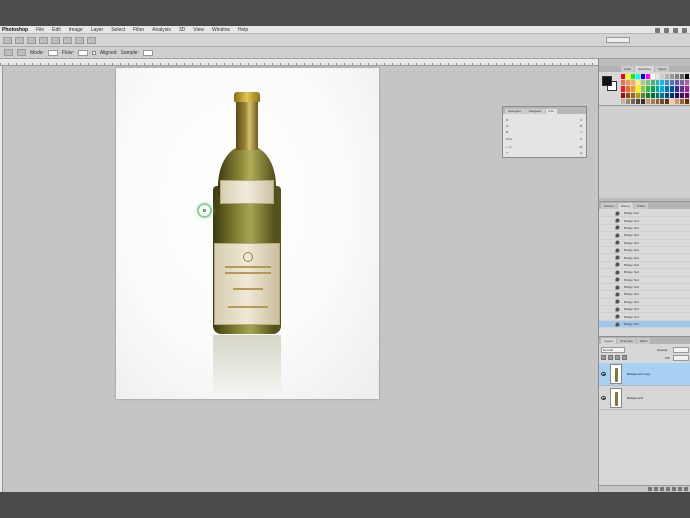 This screenshot has height=518, width=690. I want to click on menu-view: View, so click(198, 30).